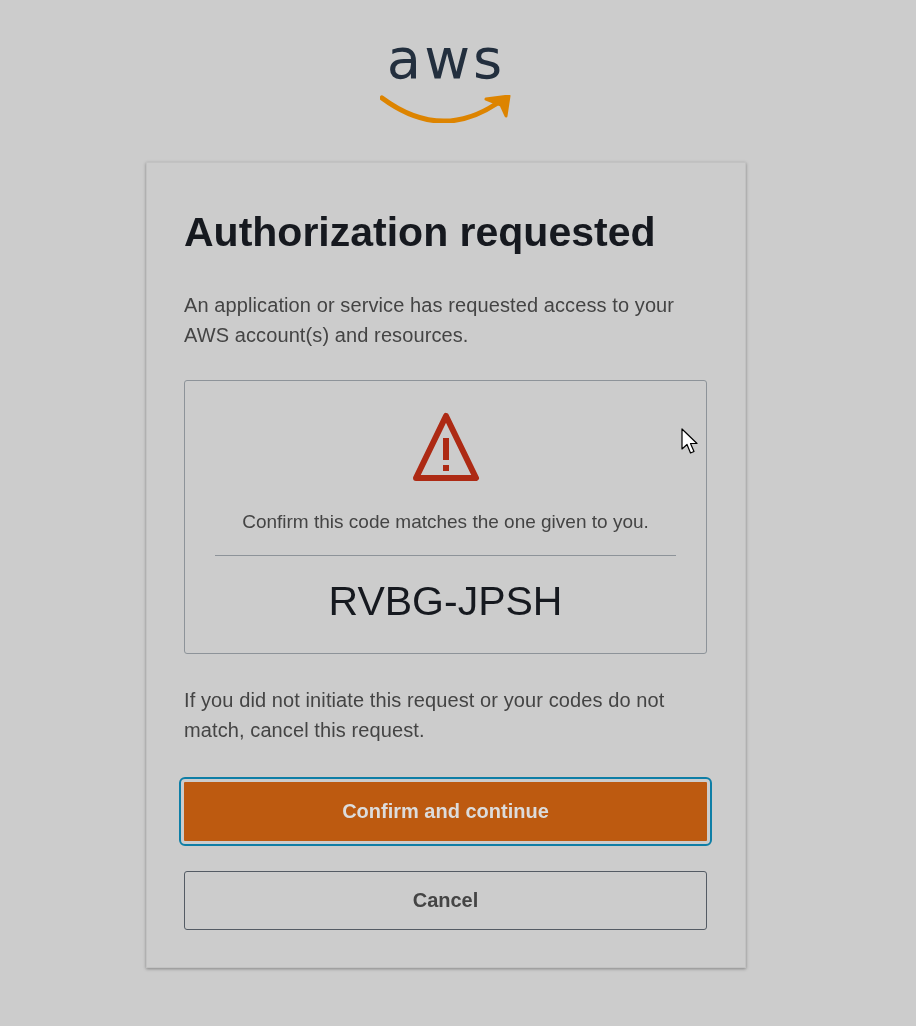  Describe the element at coordinates (425, 715) in the screenshot. I see `cancel-notice: If you did not initiate this request or your codes do not match, cancel this request.` at that location.